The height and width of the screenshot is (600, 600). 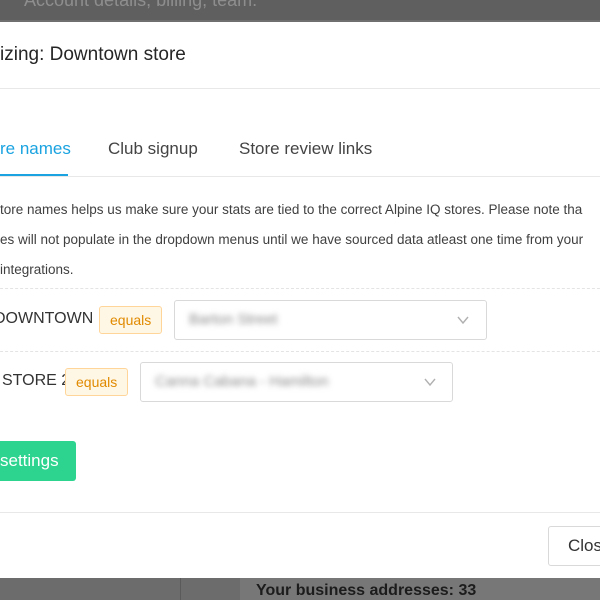 What do you see at coordinates (34, 175) in the screenshot?
I see `active-tab-indicator` at bounding box center [34, 175].